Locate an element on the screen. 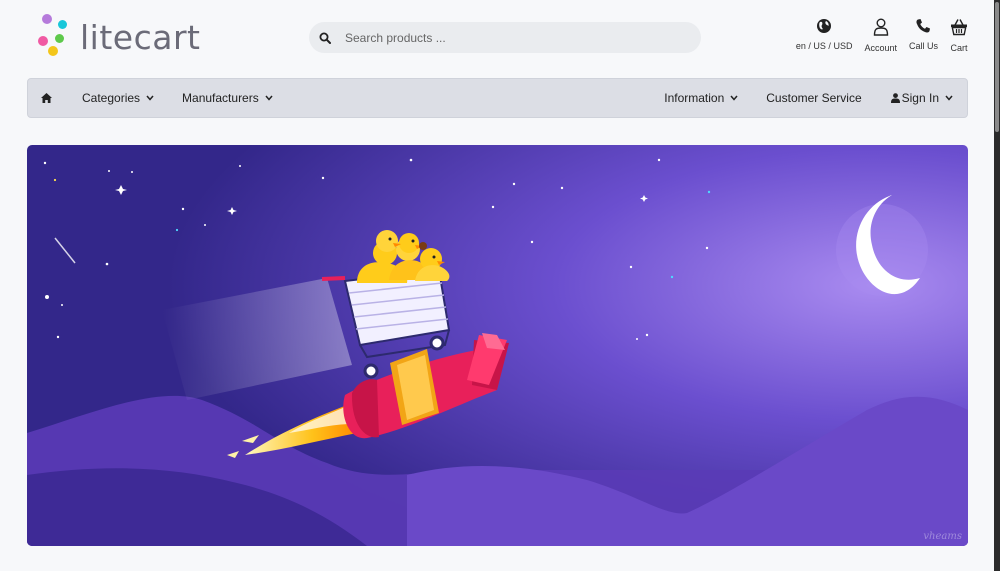  header-actions: en / US / USD Account Call Us Cart is located at coordinates (882, 35).